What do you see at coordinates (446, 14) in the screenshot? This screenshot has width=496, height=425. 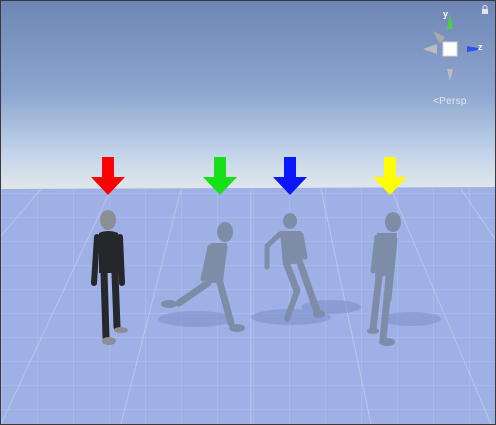 I see `y-axis-label: y` at bounding box center [446, 14].